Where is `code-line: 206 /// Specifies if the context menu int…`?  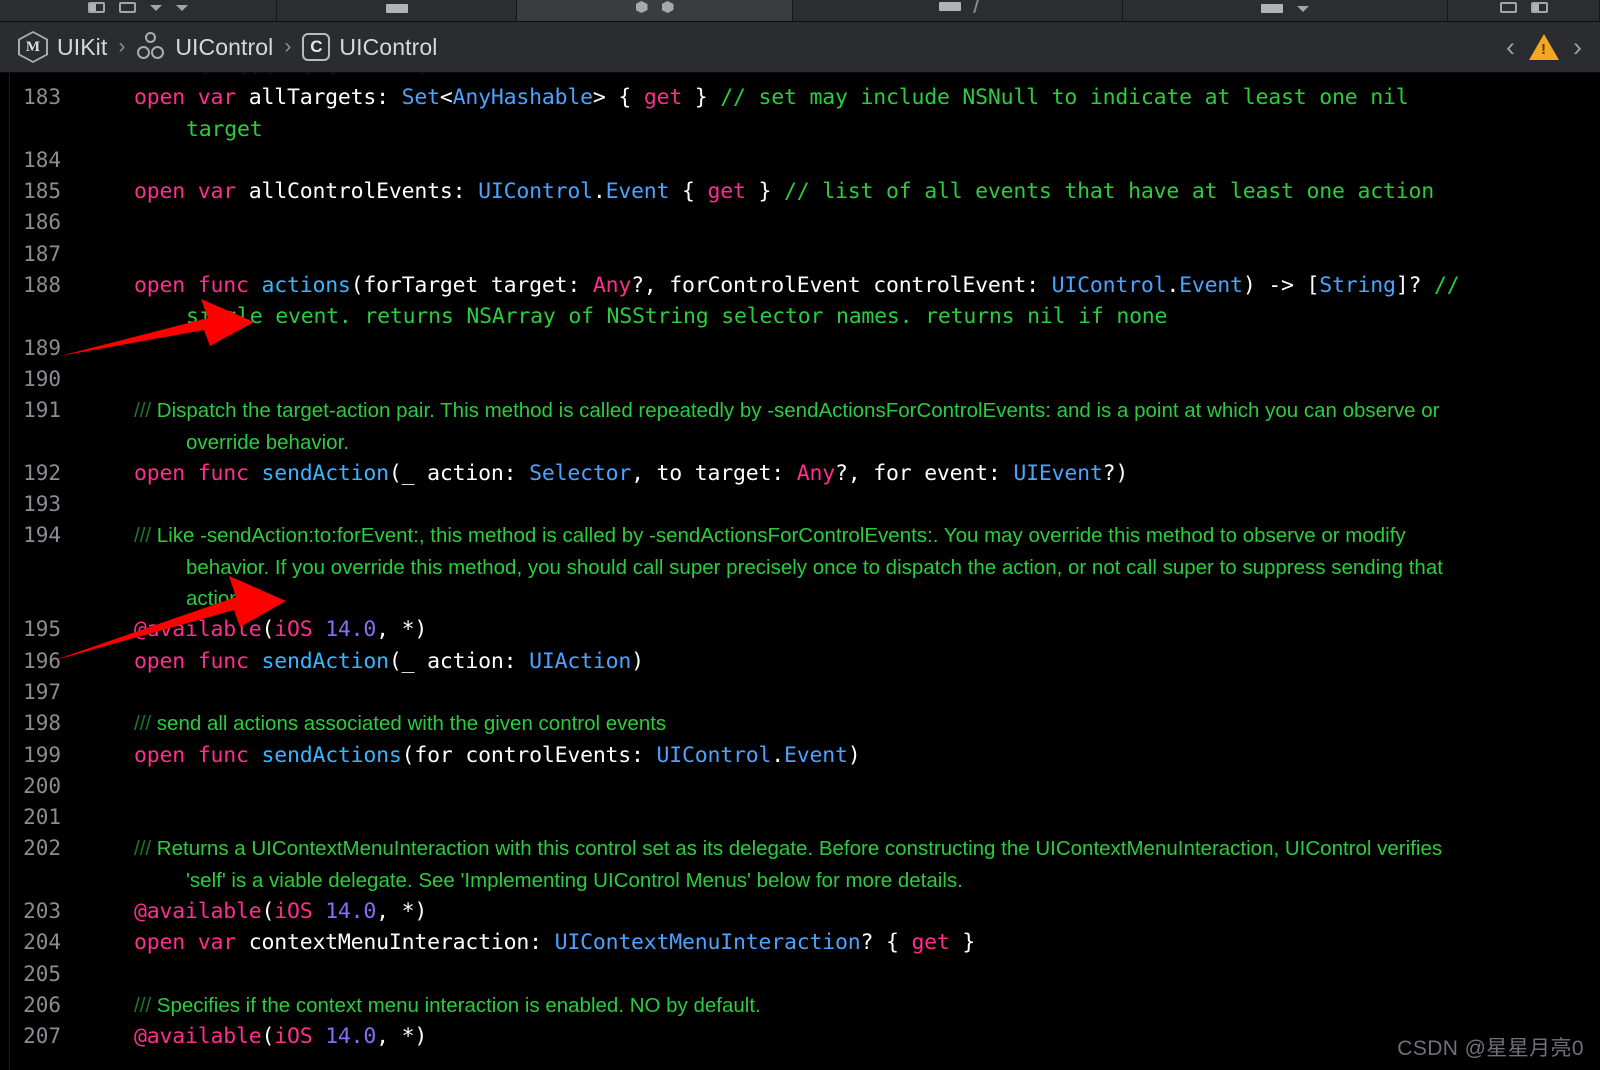 code-line: 206 /// Specifies if the context menu int… is located at coordinates (800, 1005).